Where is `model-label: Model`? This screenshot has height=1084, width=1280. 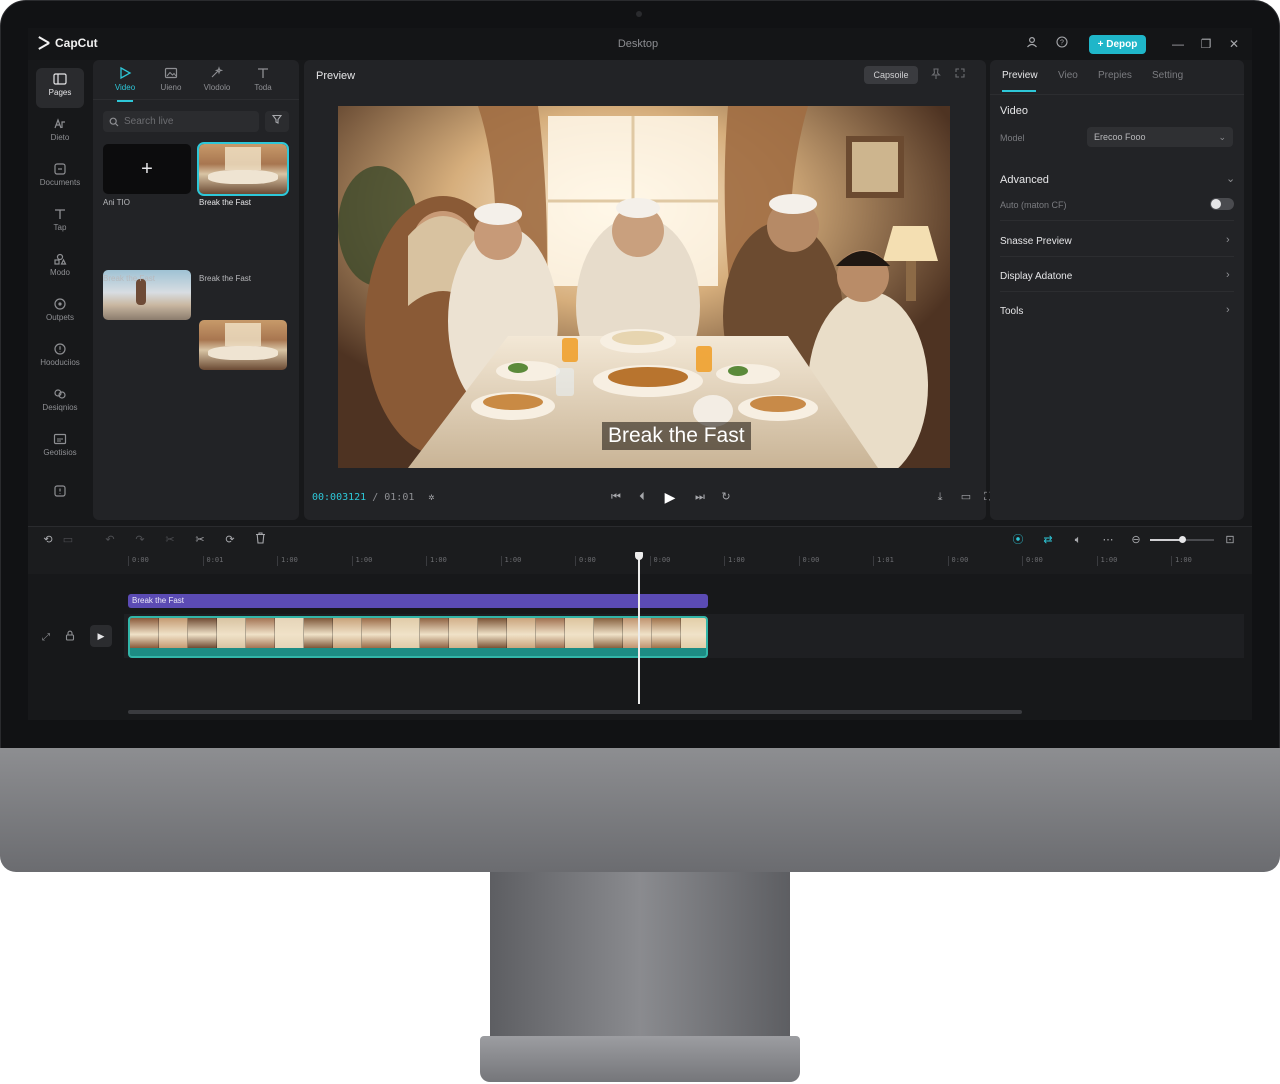 model-label: Model is located at coordinates (1012, 138).